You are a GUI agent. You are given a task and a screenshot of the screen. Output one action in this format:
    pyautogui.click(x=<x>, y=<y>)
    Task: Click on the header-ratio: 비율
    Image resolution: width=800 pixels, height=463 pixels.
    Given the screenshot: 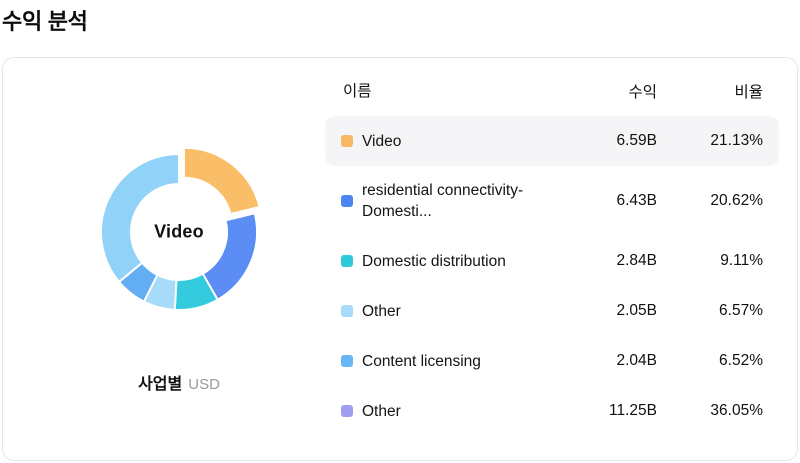 What is the action you would take?
    pyautogui.click(x=748, y=92)
    